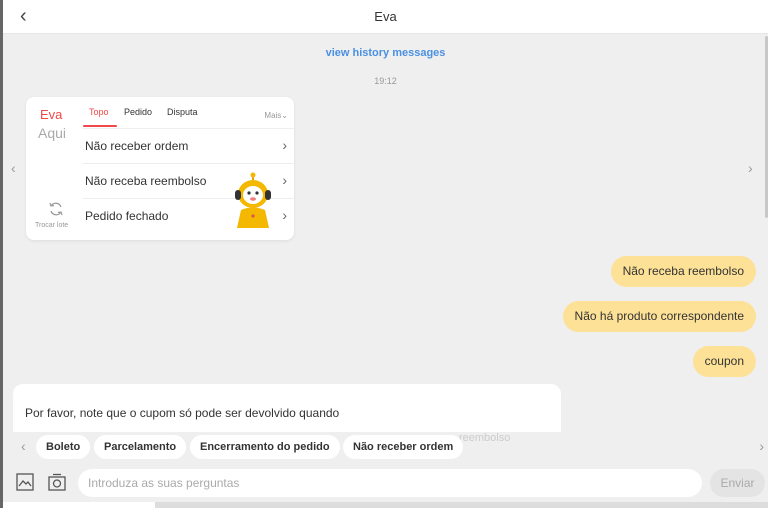 Image resolution: width=768 pixels, height=508 pixels. What do you see at coordinates (138, 112) in the screenshot?
I see `tab-pedido: Pedido` at bounding box center [138, 112].